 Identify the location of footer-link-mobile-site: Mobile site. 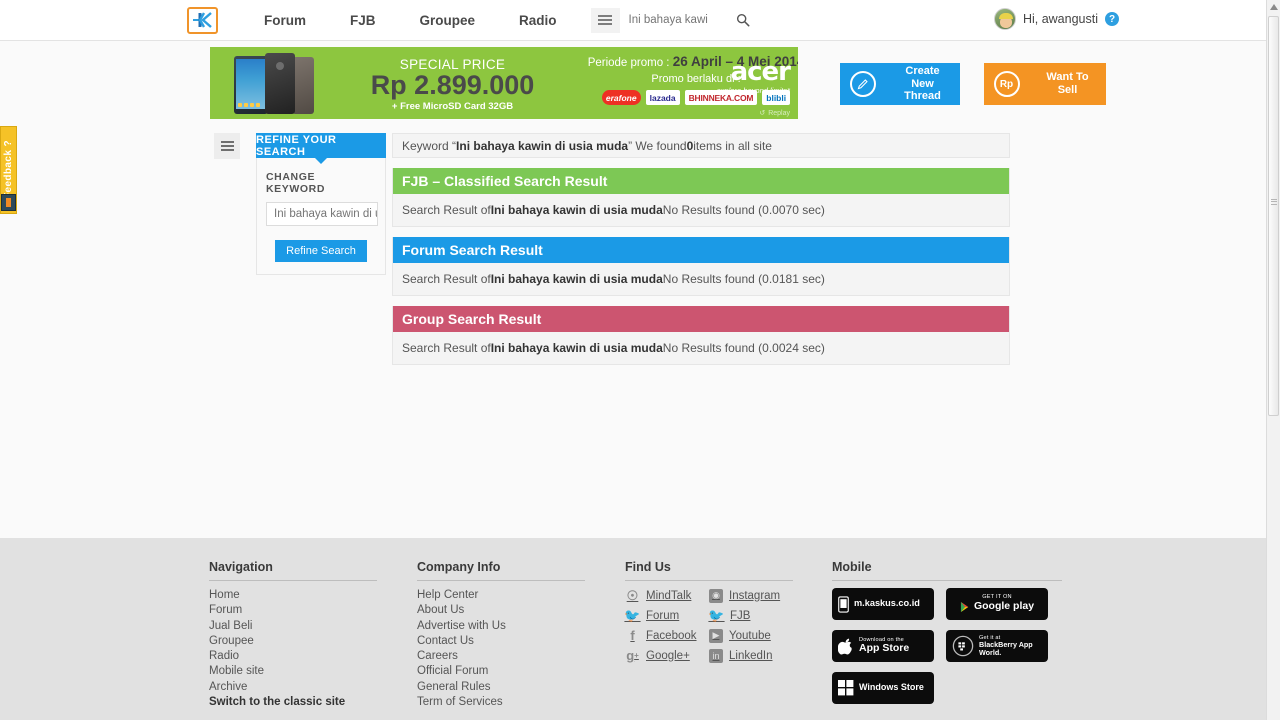
(293, 671).